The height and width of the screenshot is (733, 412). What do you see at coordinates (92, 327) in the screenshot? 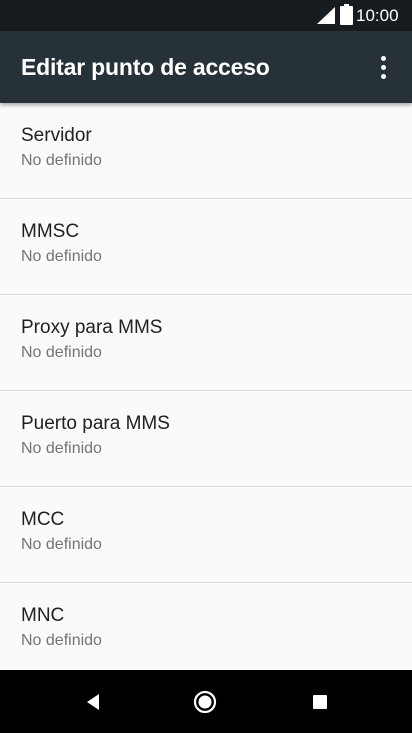
I see `setting-label: Proxy para MMS` at bounding box center [92, 327].